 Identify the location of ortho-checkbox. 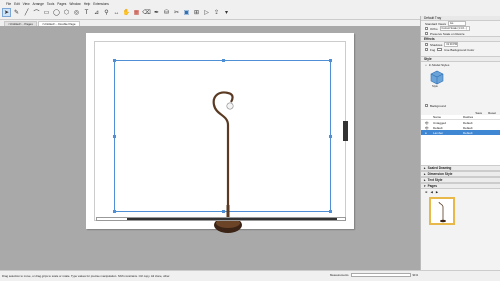
(426, 28).